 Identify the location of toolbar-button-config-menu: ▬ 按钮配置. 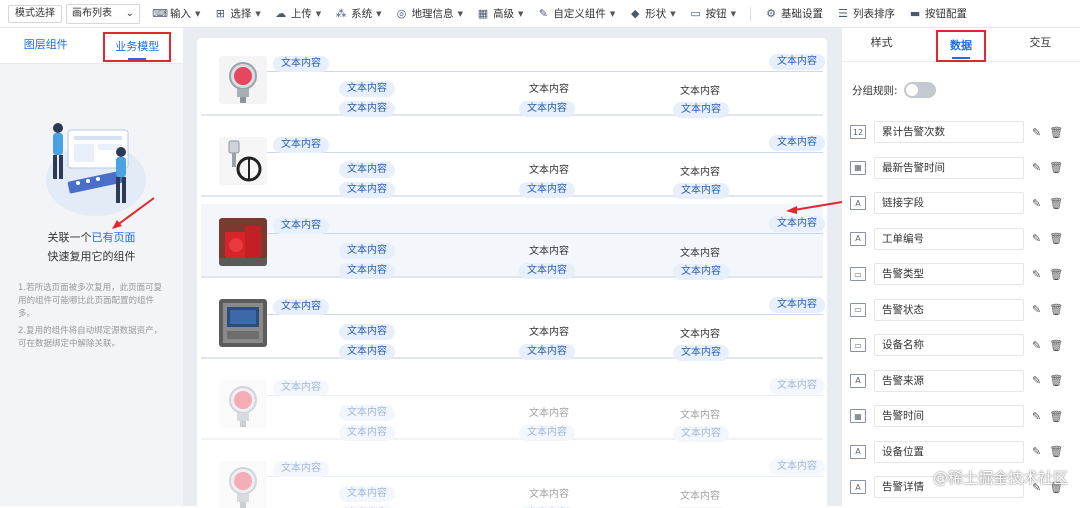
(938, 13).